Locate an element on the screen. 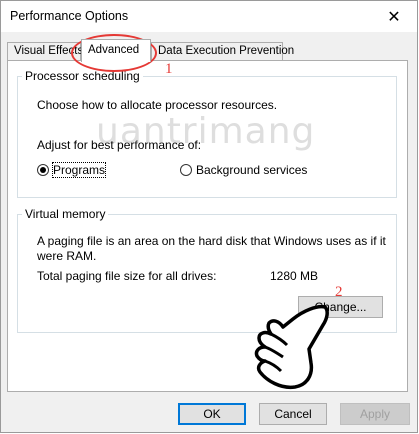 This screenshot has height=434, width=419. background-services-radio is located at coordinates (186, 170).